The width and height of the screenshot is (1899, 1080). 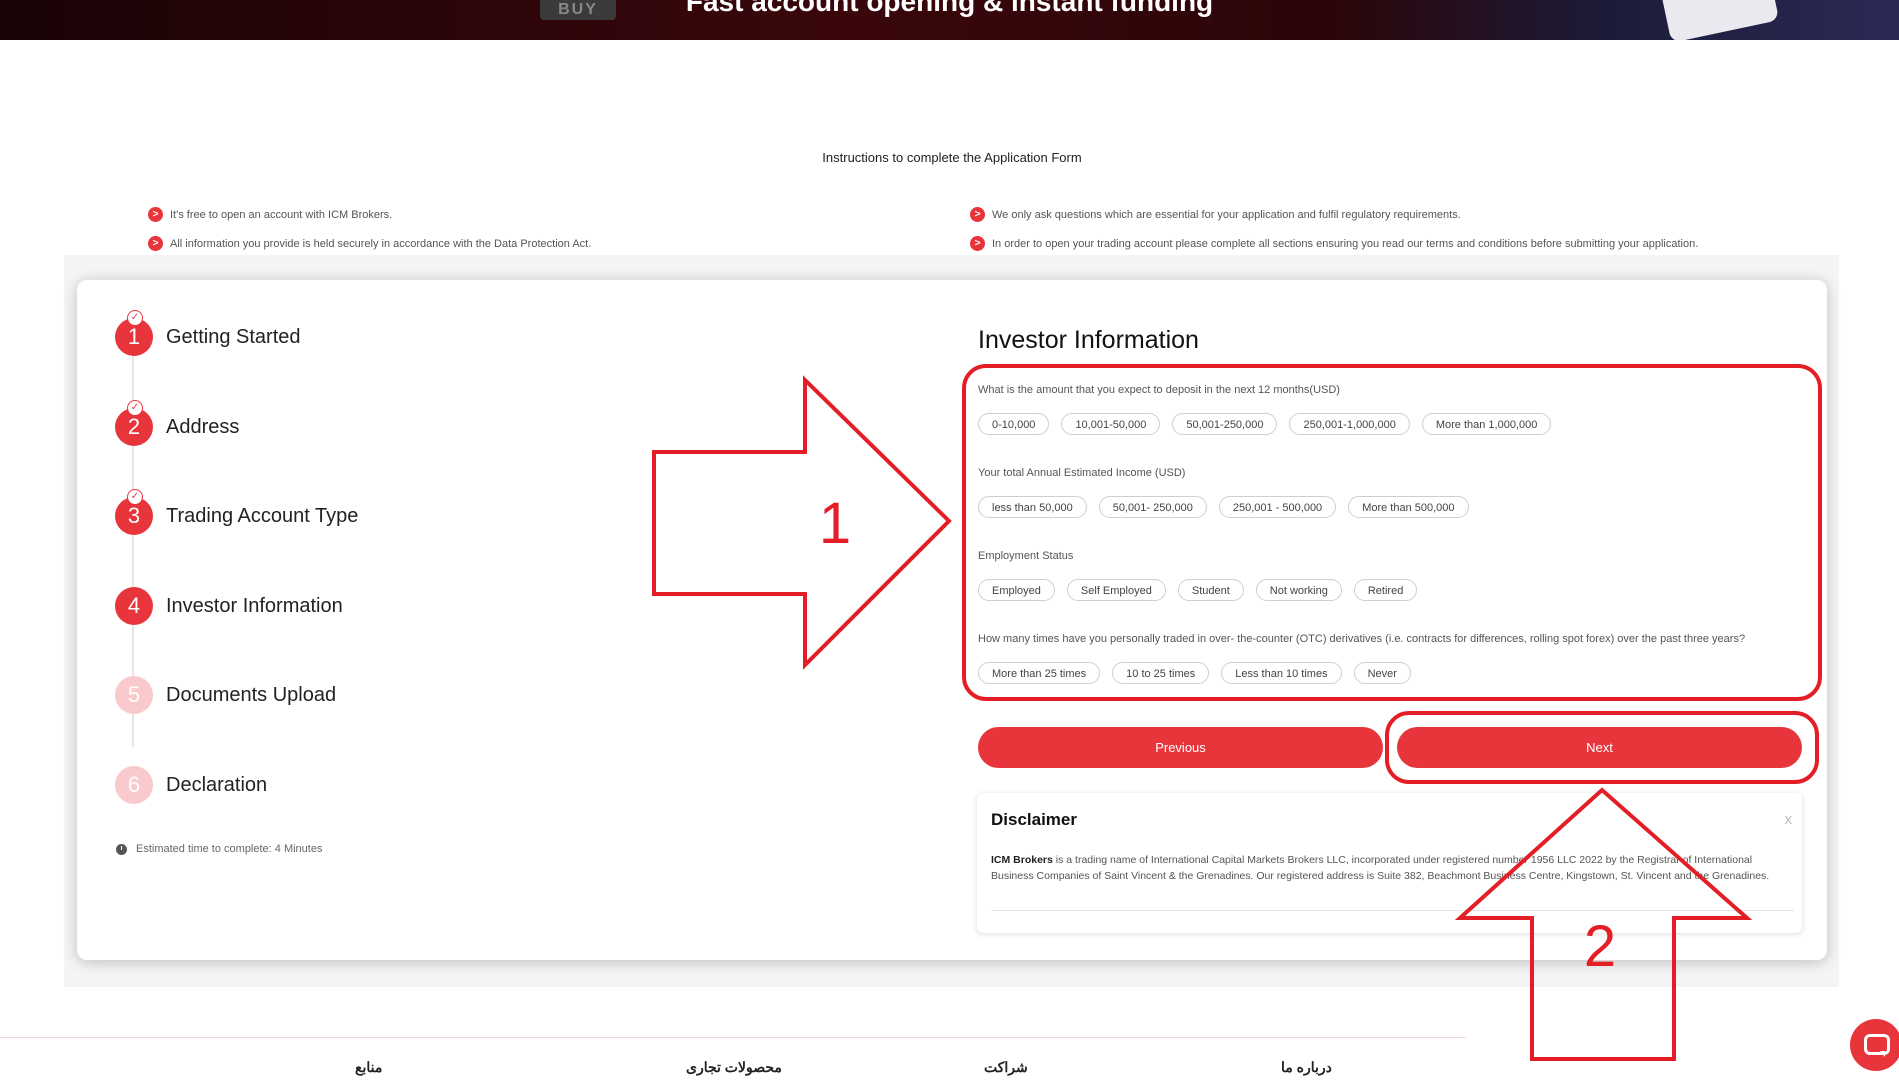 I want to click on highlight-box-next, so click(x=1602, y=747).